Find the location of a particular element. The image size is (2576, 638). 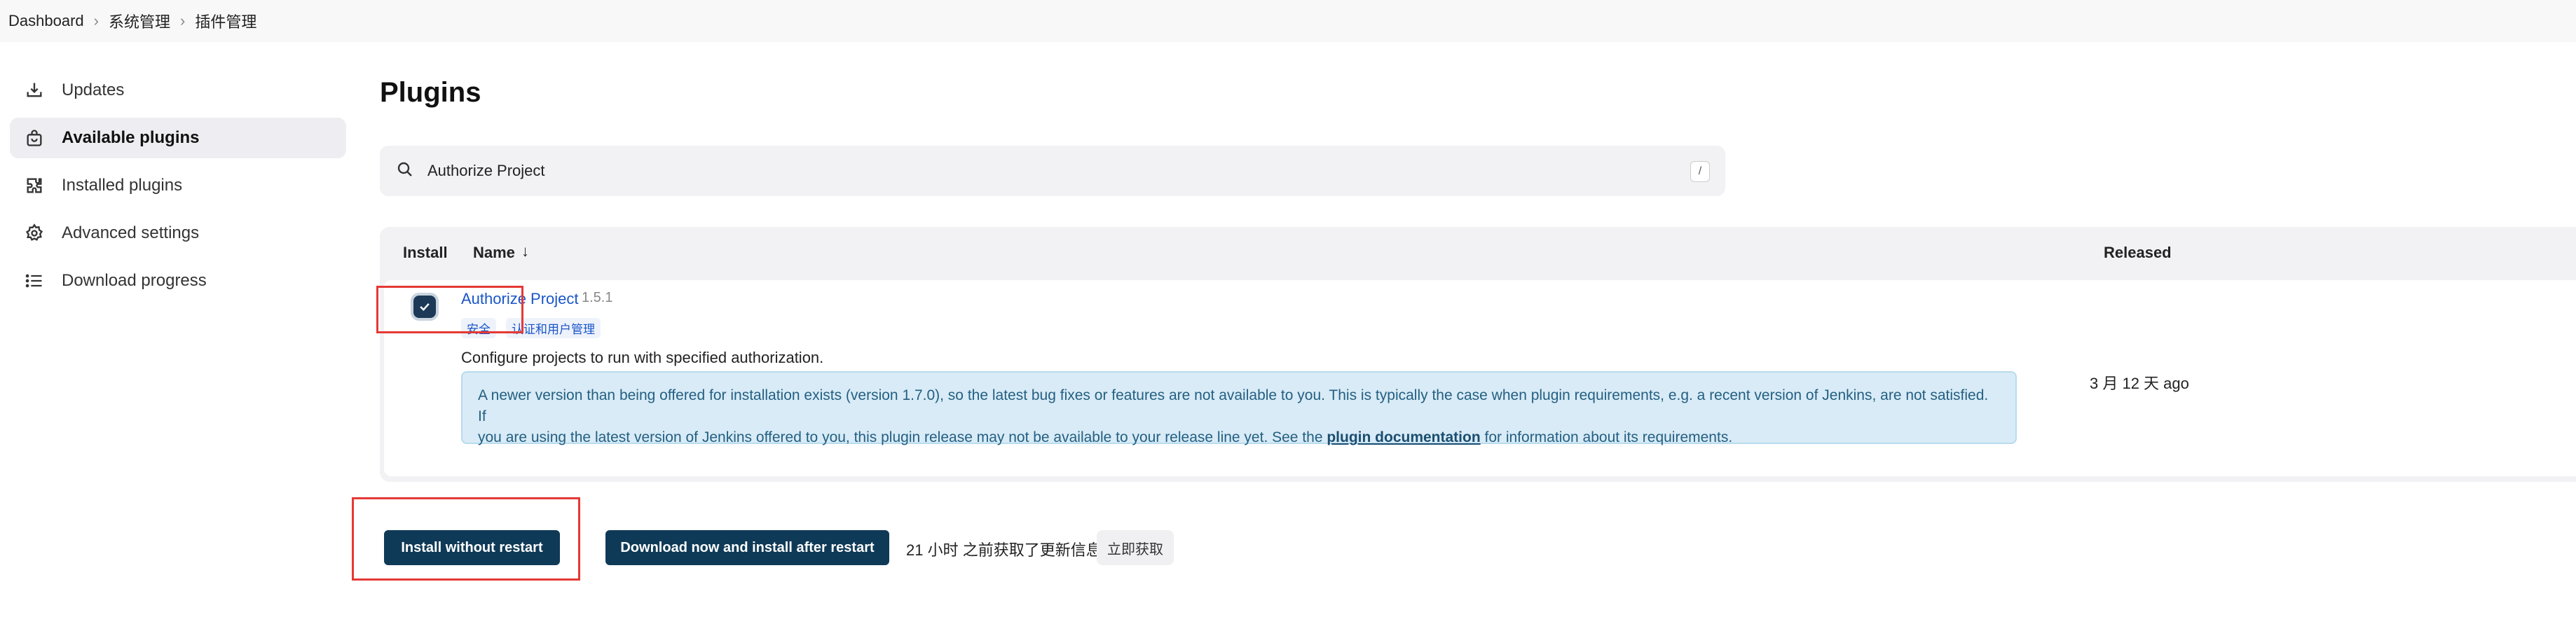

sidebar-item-available-plugins: Available plugins is located at coordinates (178, 138).